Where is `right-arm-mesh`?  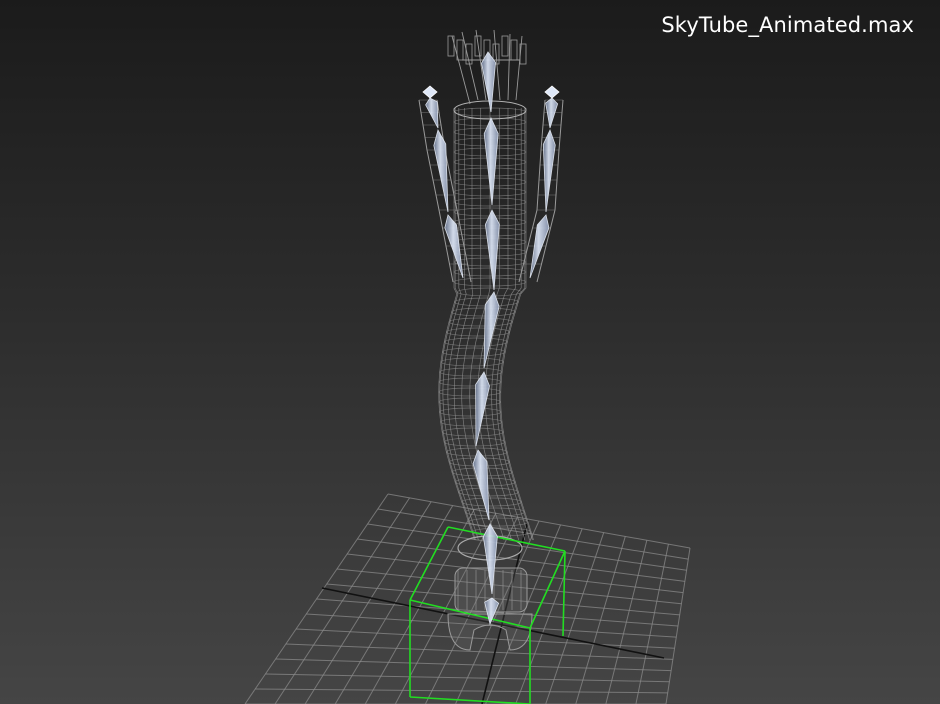 right-arm-mesh is located at coordinates (532, 191).